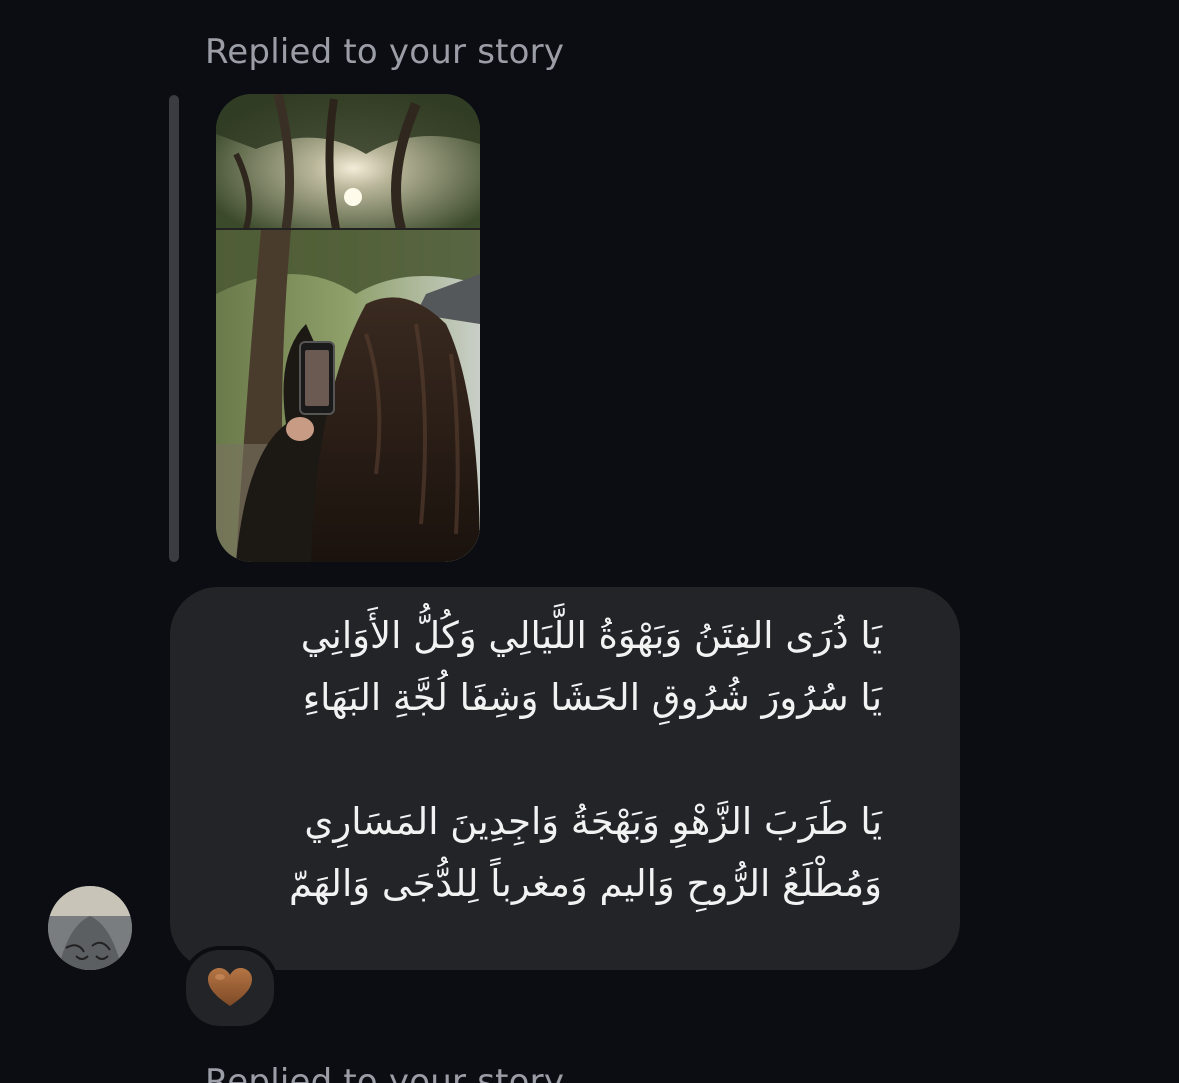 Image resolution: width=1179 pixels, height=1083 pixels. Describe the element at coordinates (385, 52) in the screenshot. I see `replied-to-story-label: Replied to your story` at that location.